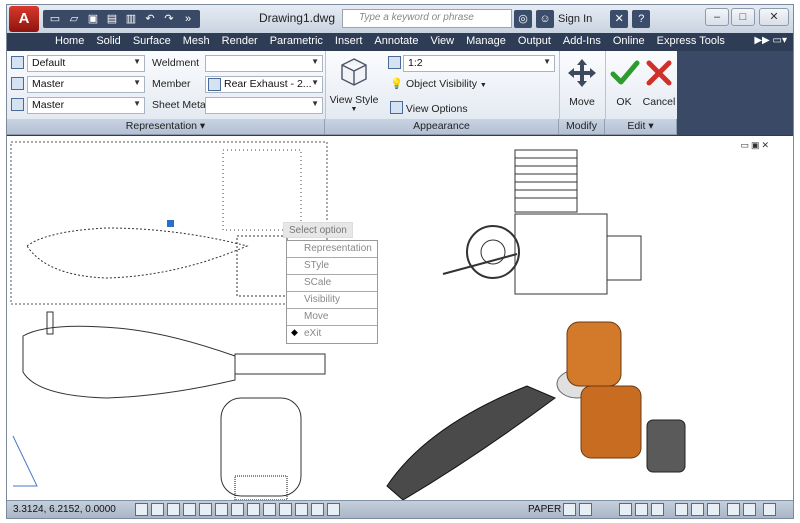  I want to click on tab-solid: Solid, so click(108, 42).